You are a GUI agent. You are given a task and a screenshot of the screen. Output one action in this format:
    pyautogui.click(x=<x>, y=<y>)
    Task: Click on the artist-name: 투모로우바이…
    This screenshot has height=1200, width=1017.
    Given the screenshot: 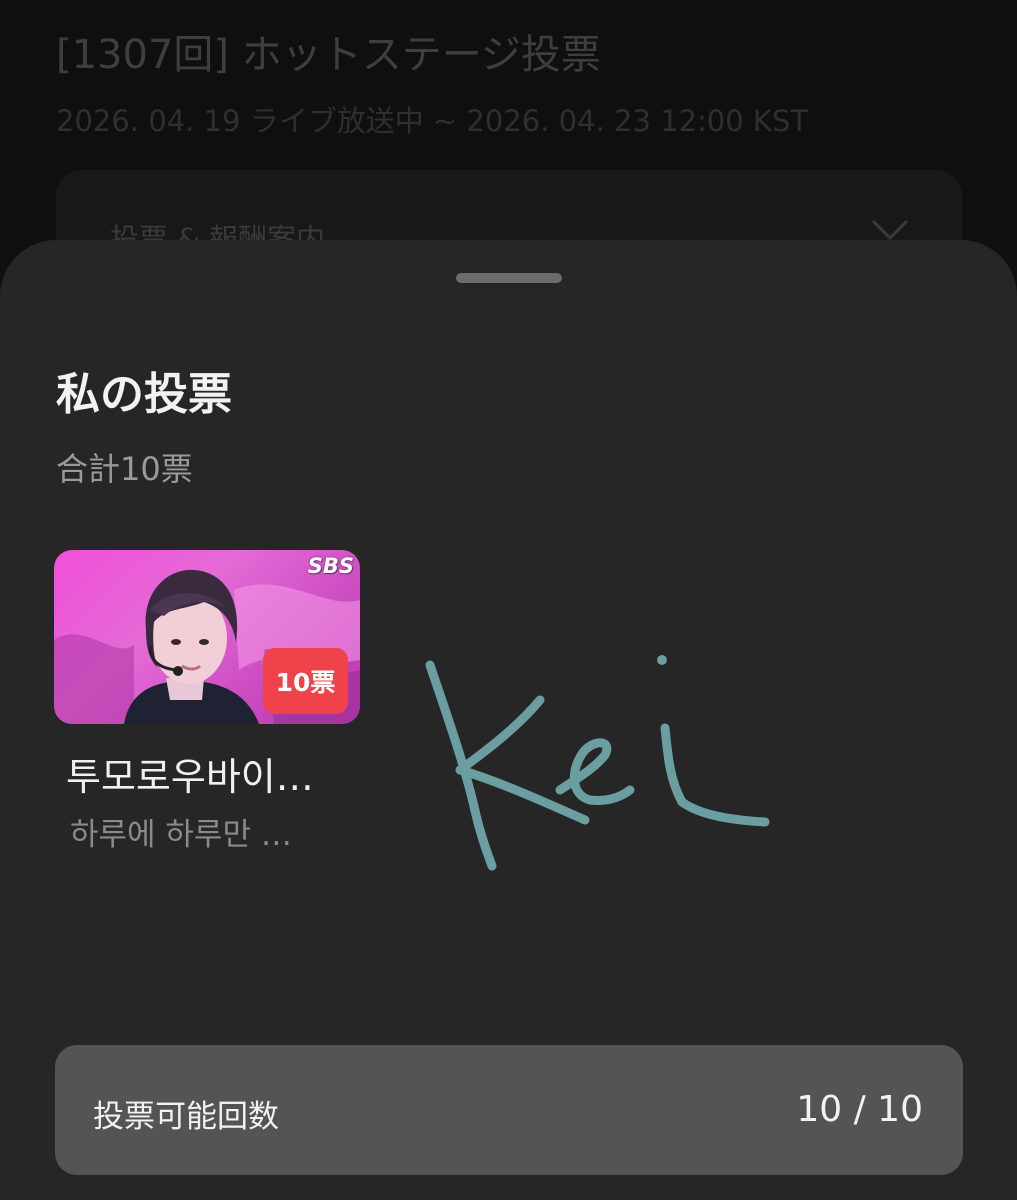 What is the action you would take?
    pyautogui.click(x=190, y=777)
    